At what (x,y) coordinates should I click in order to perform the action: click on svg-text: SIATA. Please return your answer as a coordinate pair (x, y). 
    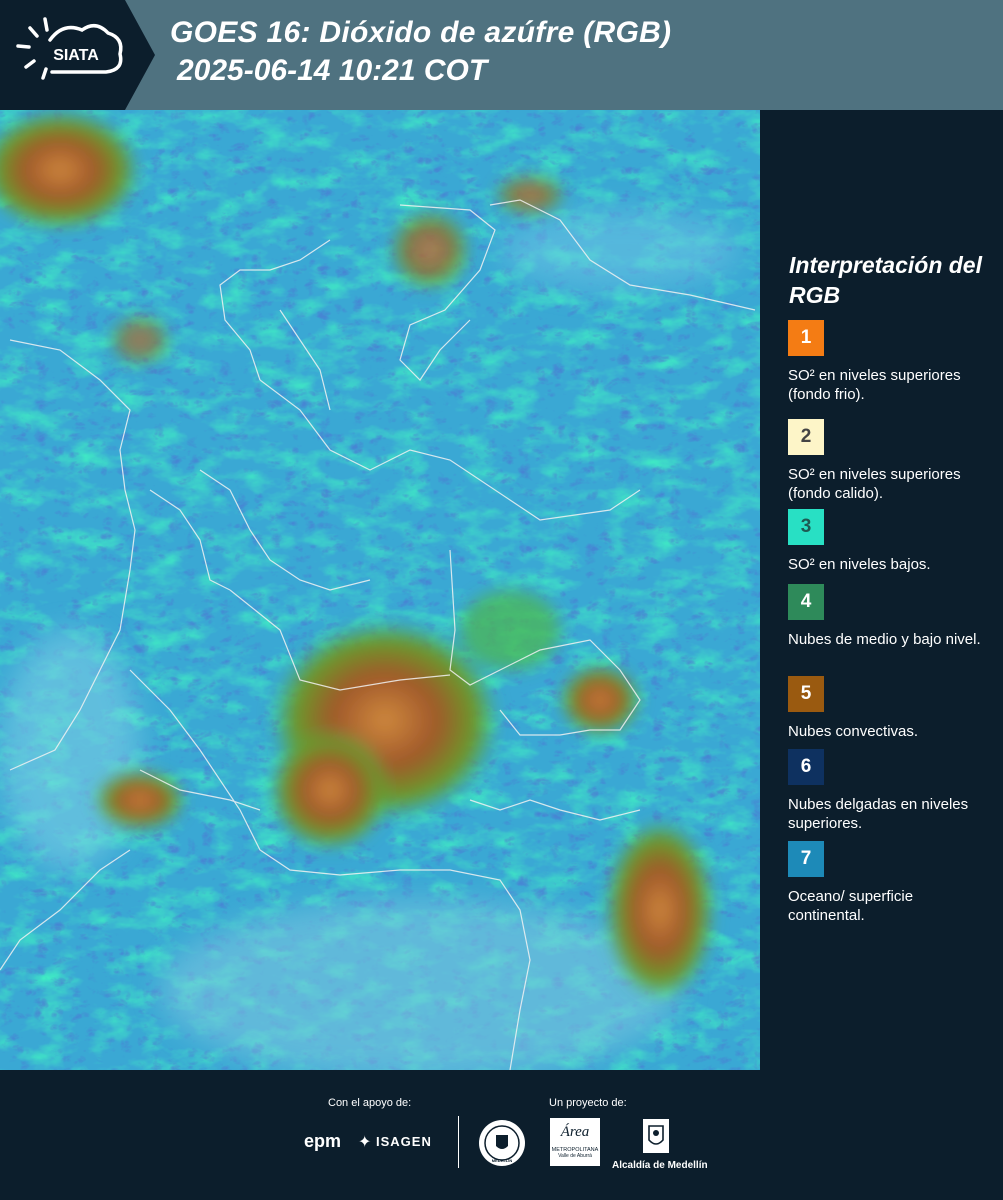
    Looking at the image, I should click on (76, 55).